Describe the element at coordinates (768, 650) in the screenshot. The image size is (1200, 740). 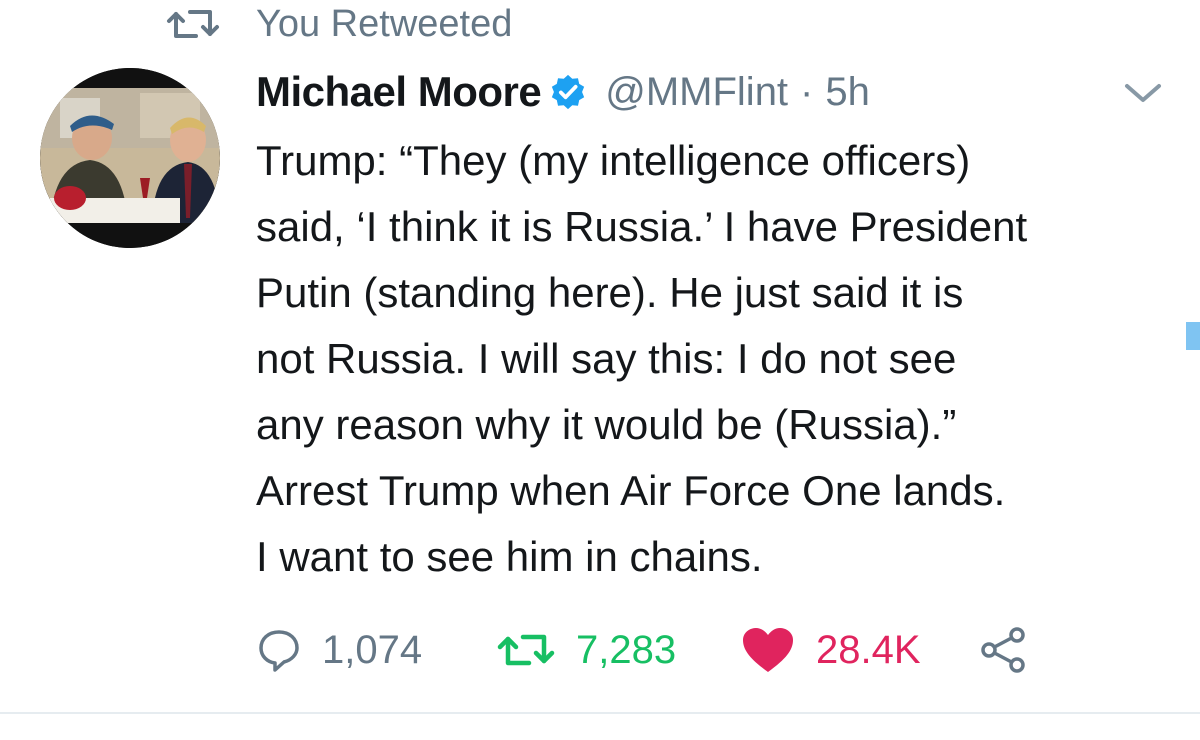
I see `heart-icon` at that location.